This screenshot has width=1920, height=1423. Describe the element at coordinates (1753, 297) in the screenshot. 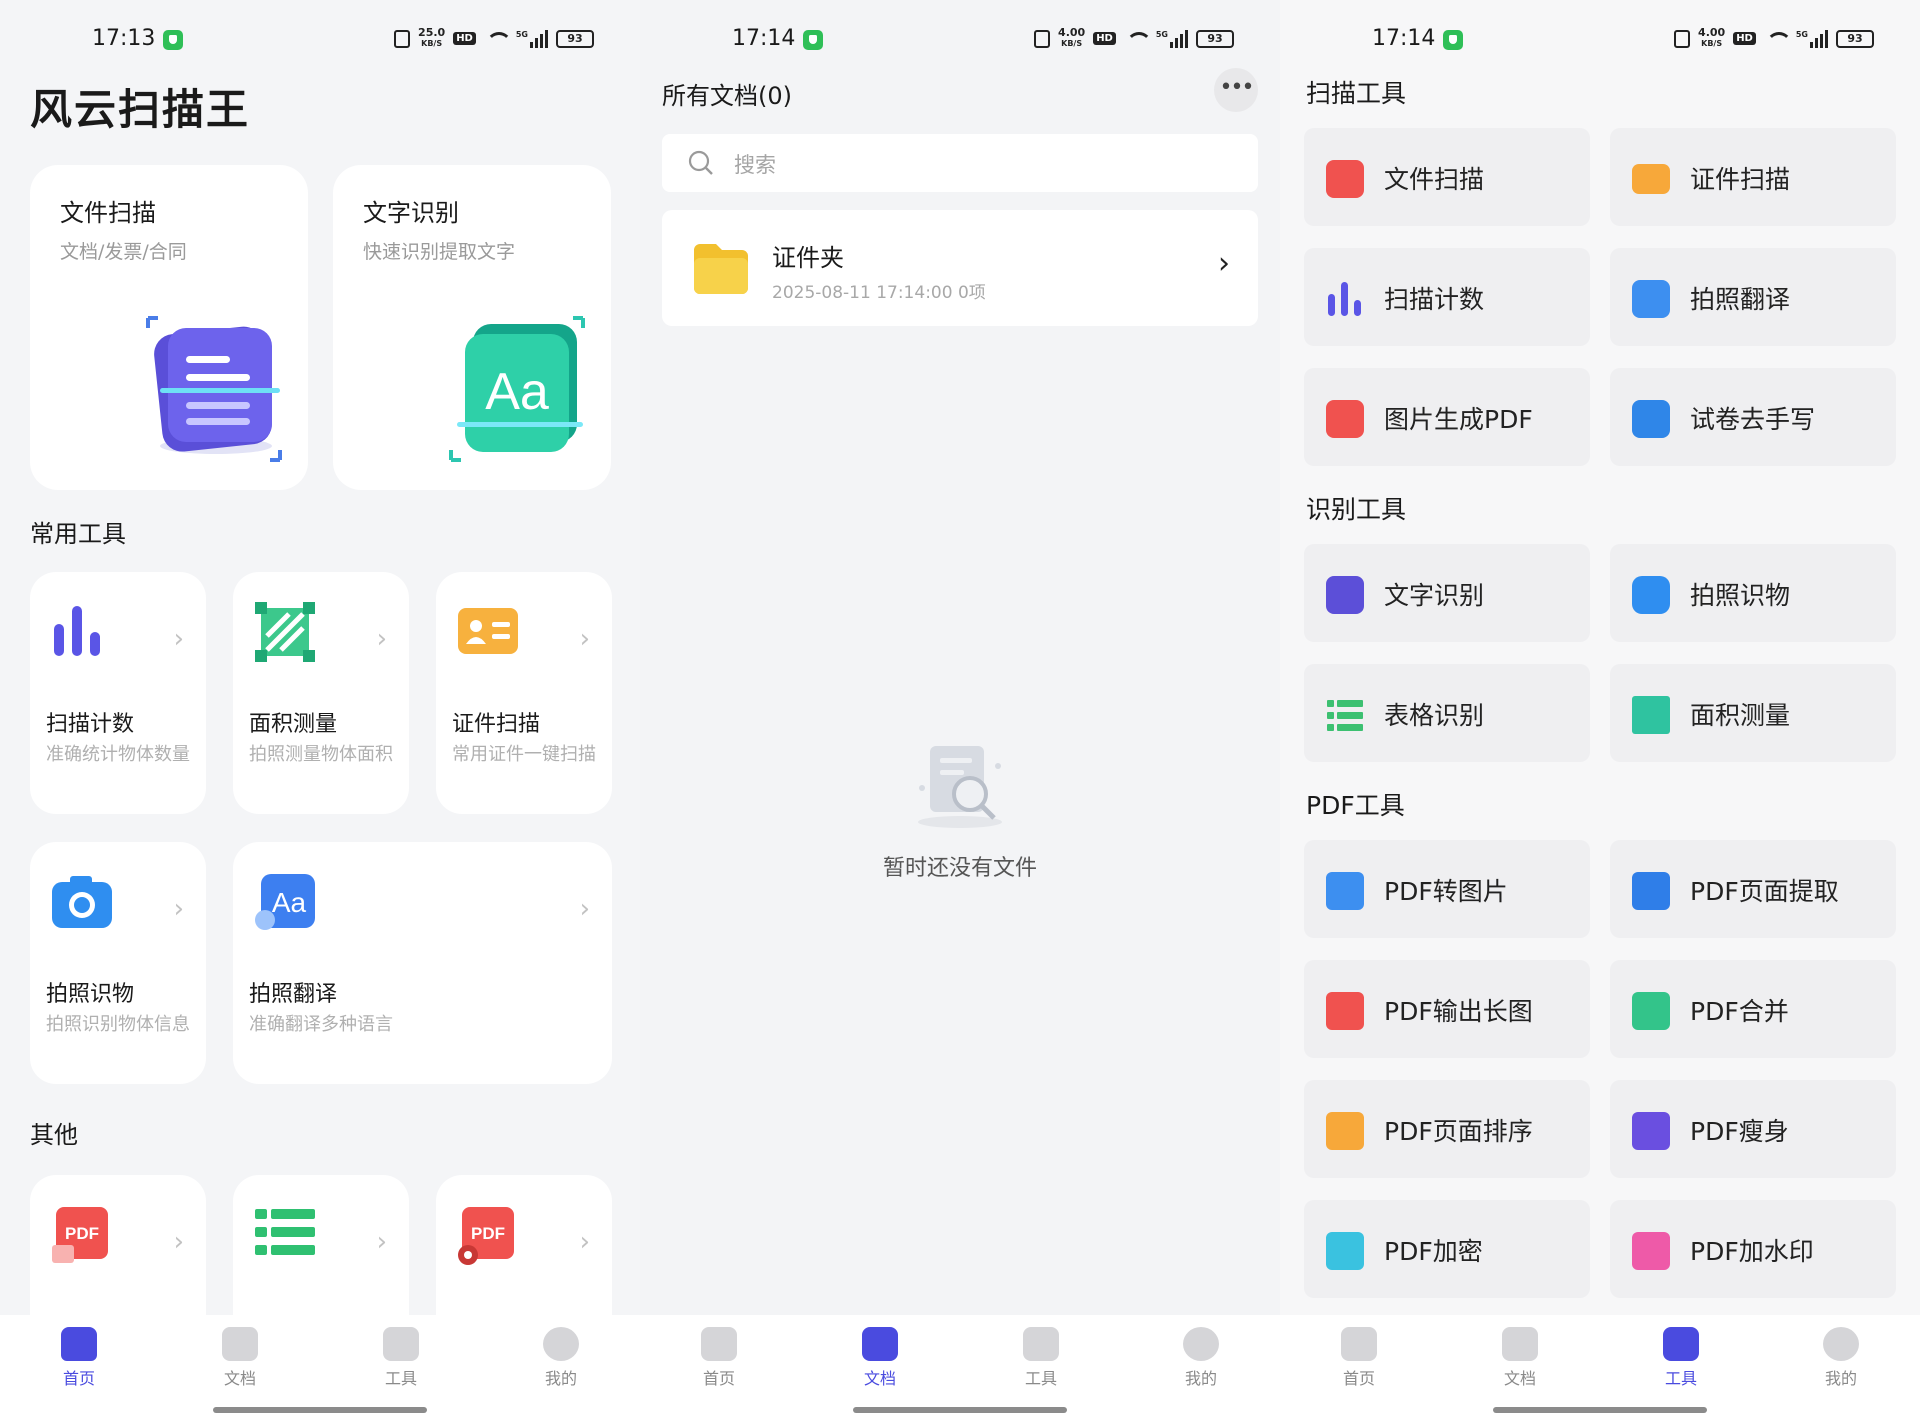

I see `tool-photo-translate: 拍照翻译` at that location.